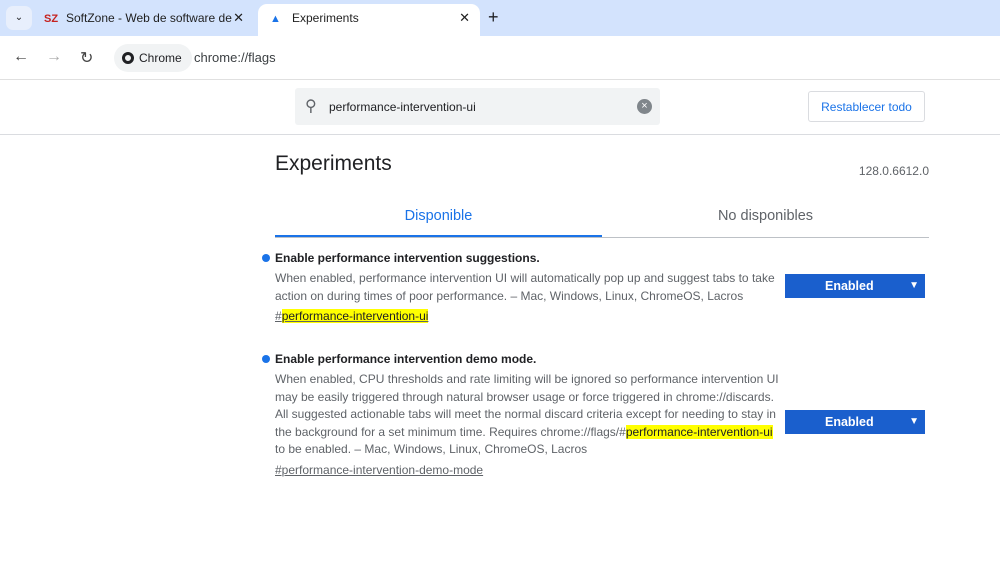  What do you see at coordinates (275, 18) in the screenshot?
I see `flask-icon: ▲` at bounding box center [275, 18].